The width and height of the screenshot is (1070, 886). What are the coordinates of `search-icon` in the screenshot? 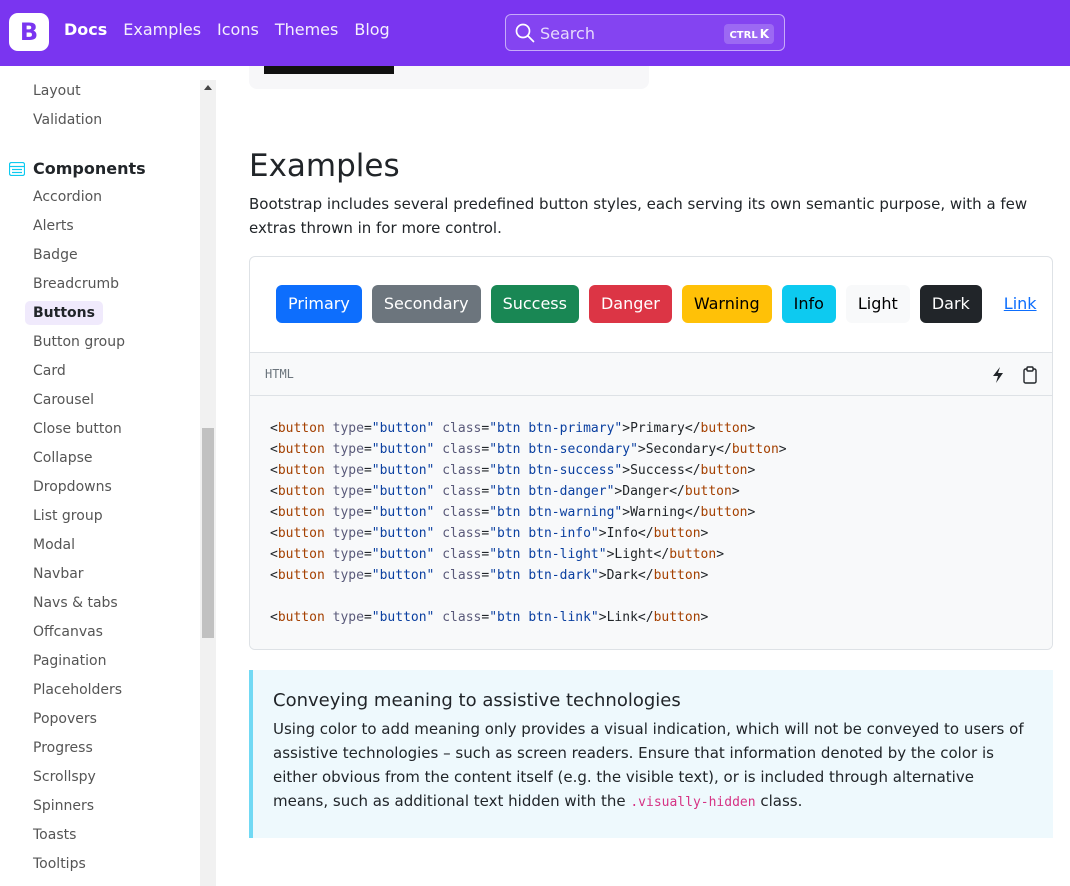 It's located at (525, 33).